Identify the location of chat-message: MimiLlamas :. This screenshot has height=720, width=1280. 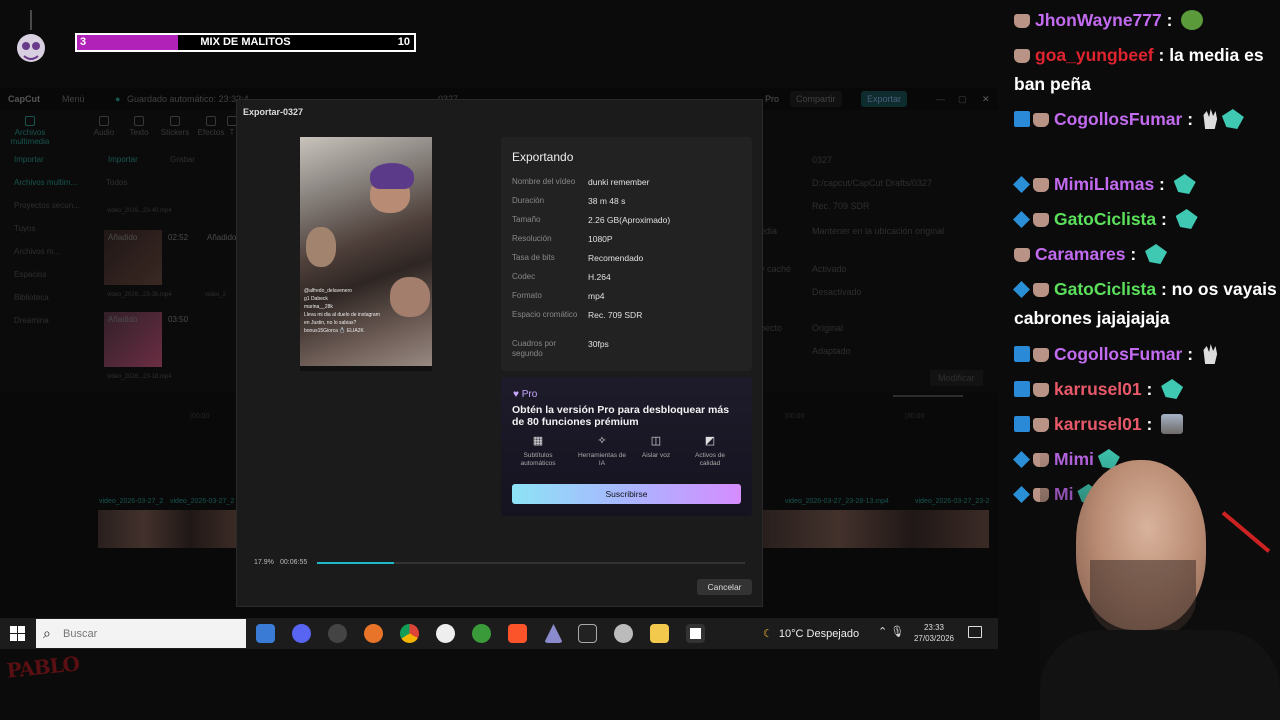
(1146, 184).